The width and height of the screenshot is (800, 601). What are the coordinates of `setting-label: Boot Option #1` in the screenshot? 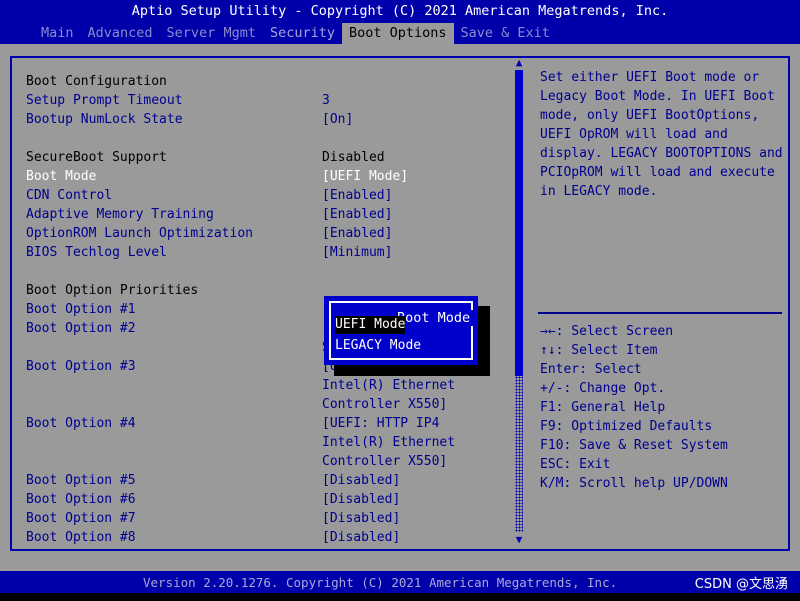 It's located at (81, 309).